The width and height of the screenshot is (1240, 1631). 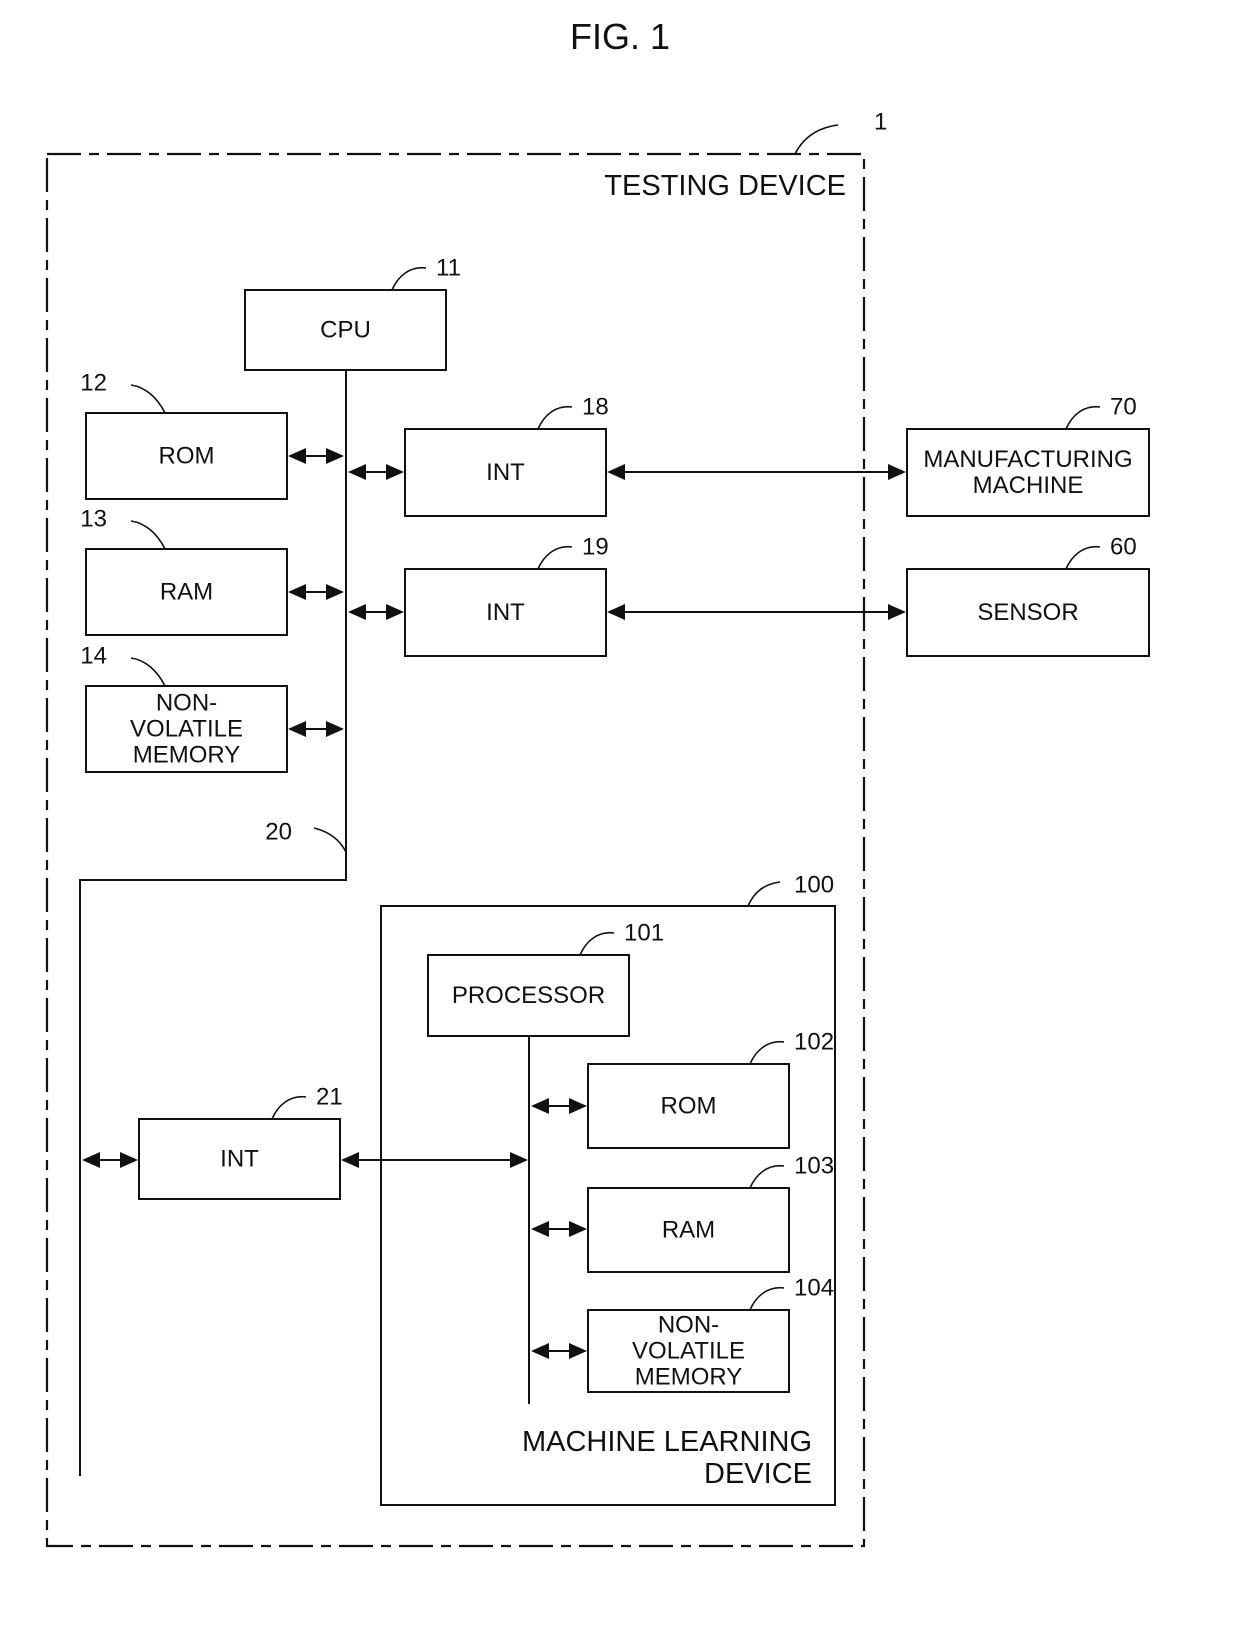 What do you see at coordinates (395, 472) in the screenshot?
I see `bus-int18-arrow-arrowhead-right` at bounding box center [395, 472].